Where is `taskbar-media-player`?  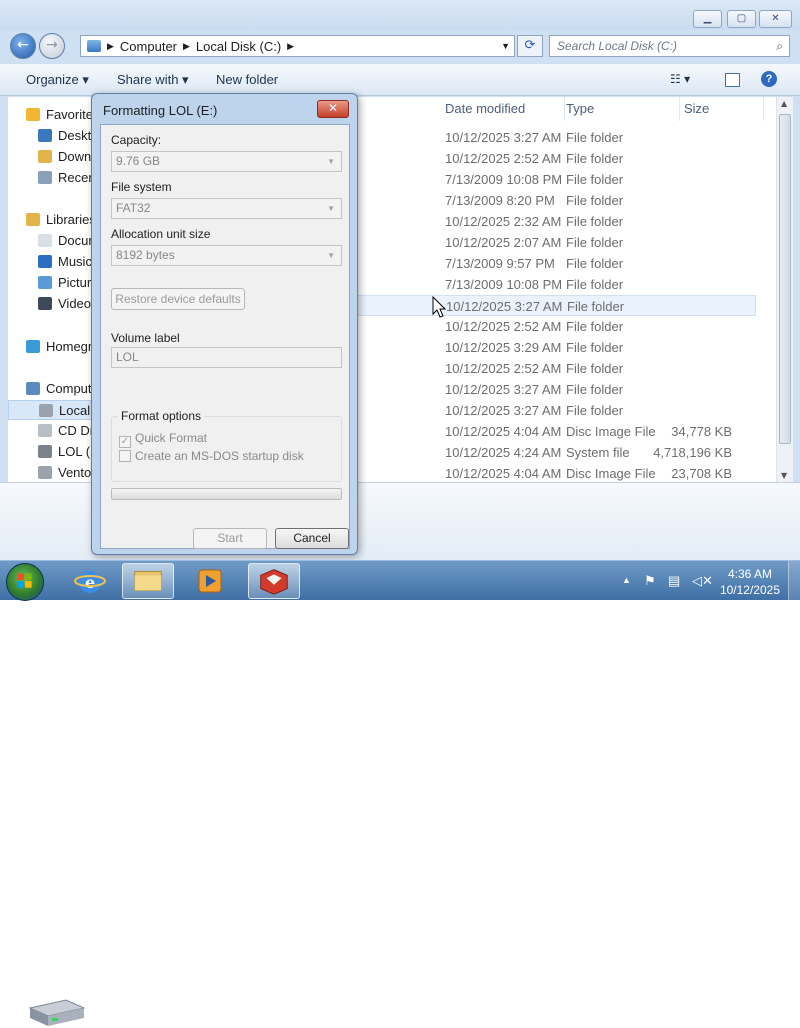
taskbar-media-player is located at coordinates (210, 581).